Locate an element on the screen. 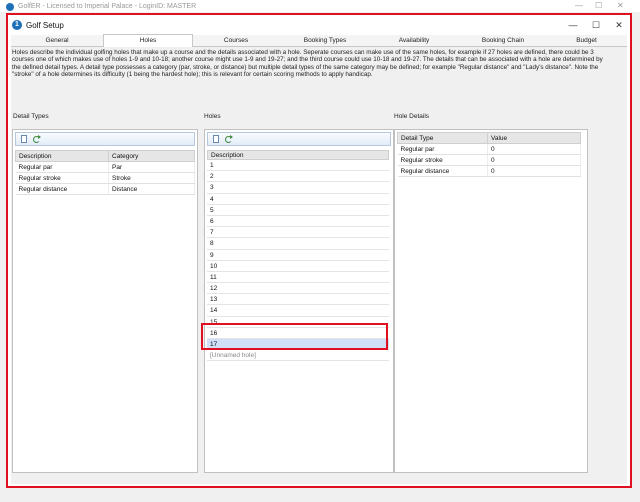 This screenshot has height=502, width=640. list-item: 9 is located at coordinates (298, 255).